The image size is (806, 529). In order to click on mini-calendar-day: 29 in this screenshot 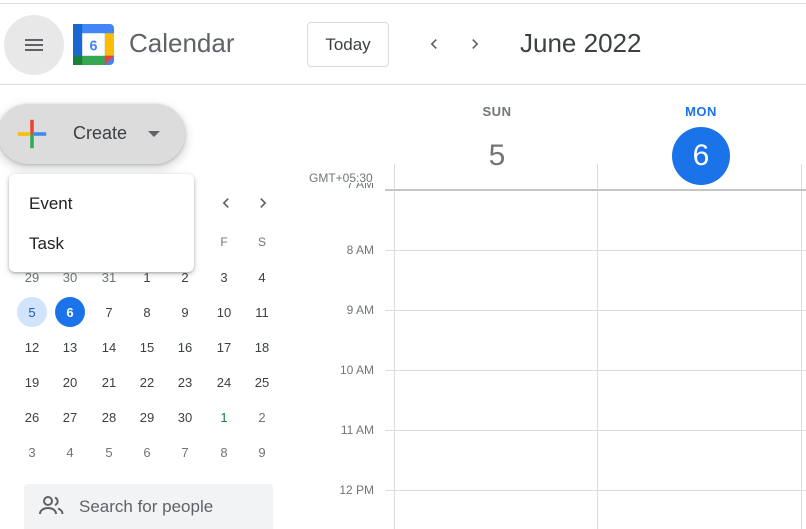, I will do `click(147, 417)`.